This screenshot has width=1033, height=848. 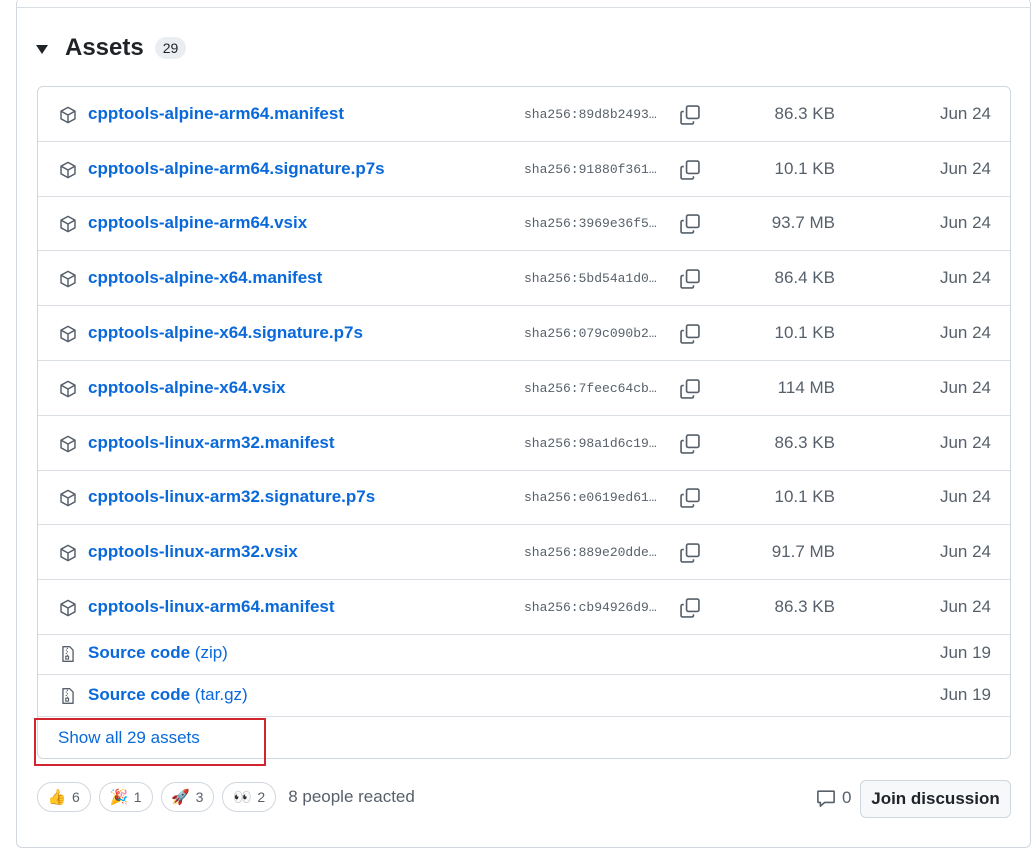 I want to click on source-code-link: Source code (tar.gz), so click(x=168, y=695).